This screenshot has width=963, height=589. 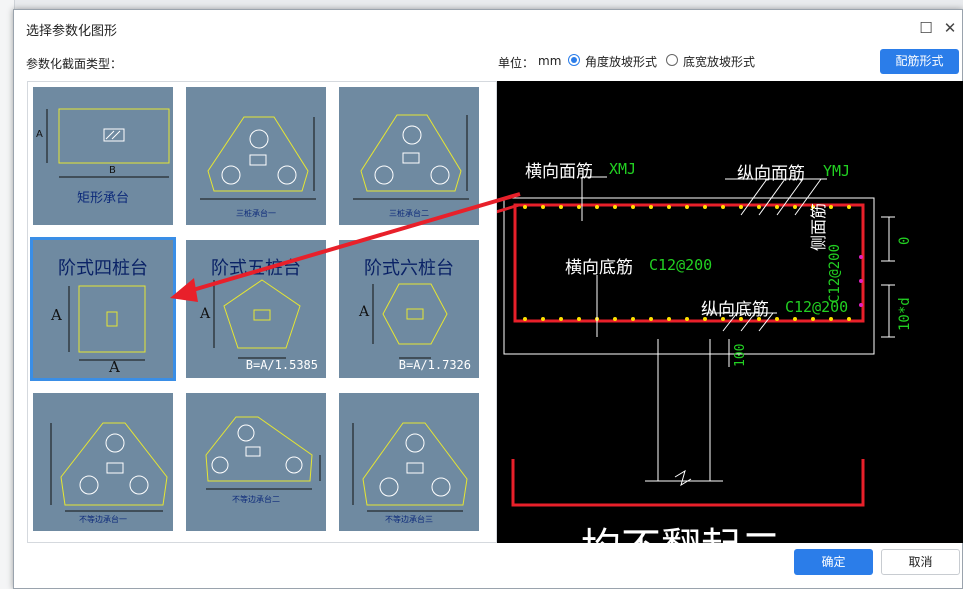 I want to click on dim-b-label: B, so click(x=112, y=170).